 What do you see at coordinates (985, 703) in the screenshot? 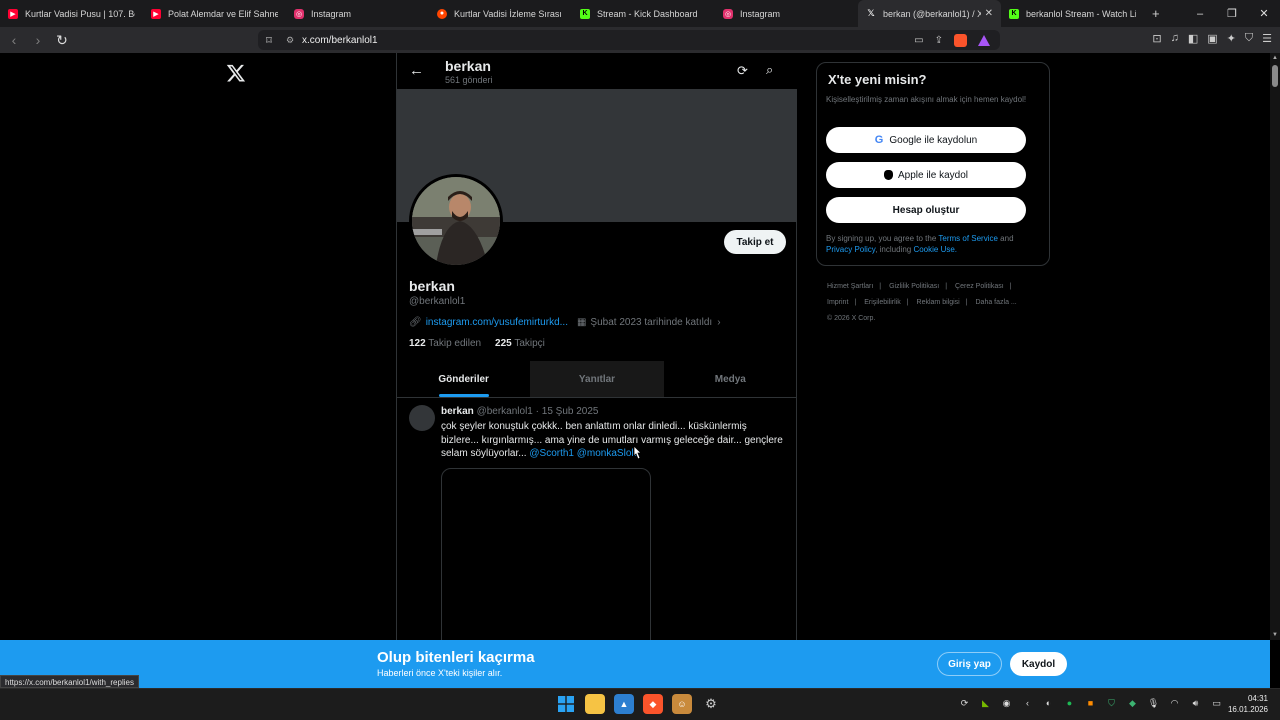
I see `nvidia-icon: ◣` at bounding box center [985, 703].